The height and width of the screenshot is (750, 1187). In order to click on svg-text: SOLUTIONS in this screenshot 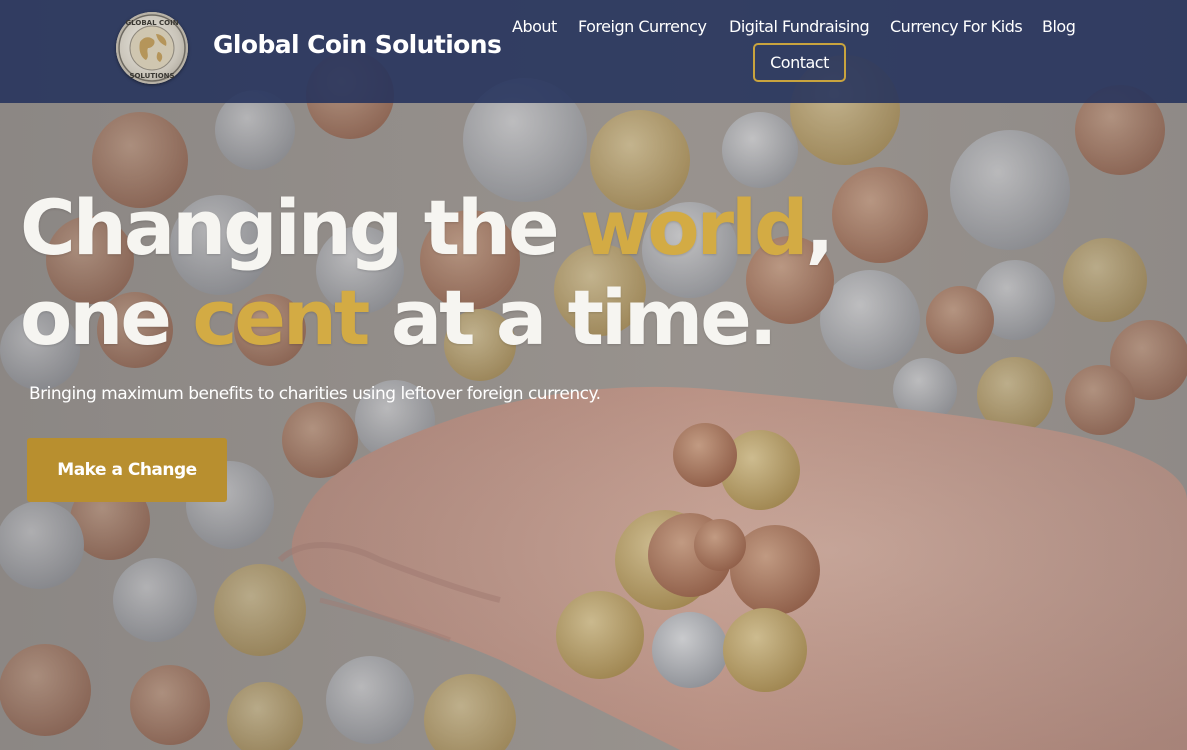, I will do `click(151, 76)`.